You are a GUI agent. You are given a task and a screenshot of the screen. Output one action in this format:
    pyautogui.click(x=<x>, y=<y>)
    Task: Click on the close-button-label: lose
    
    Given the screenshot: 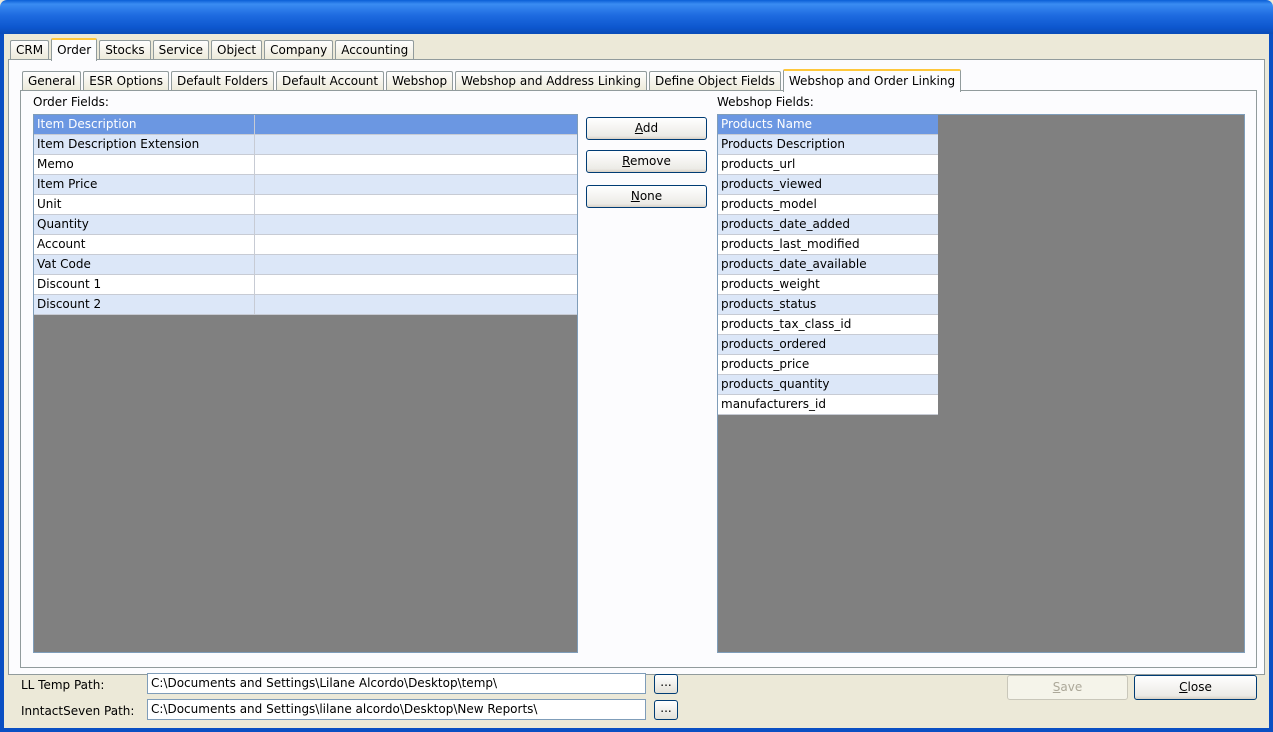 What is the action you would take?
    pyautogui.click(x=1199, y=687)
    